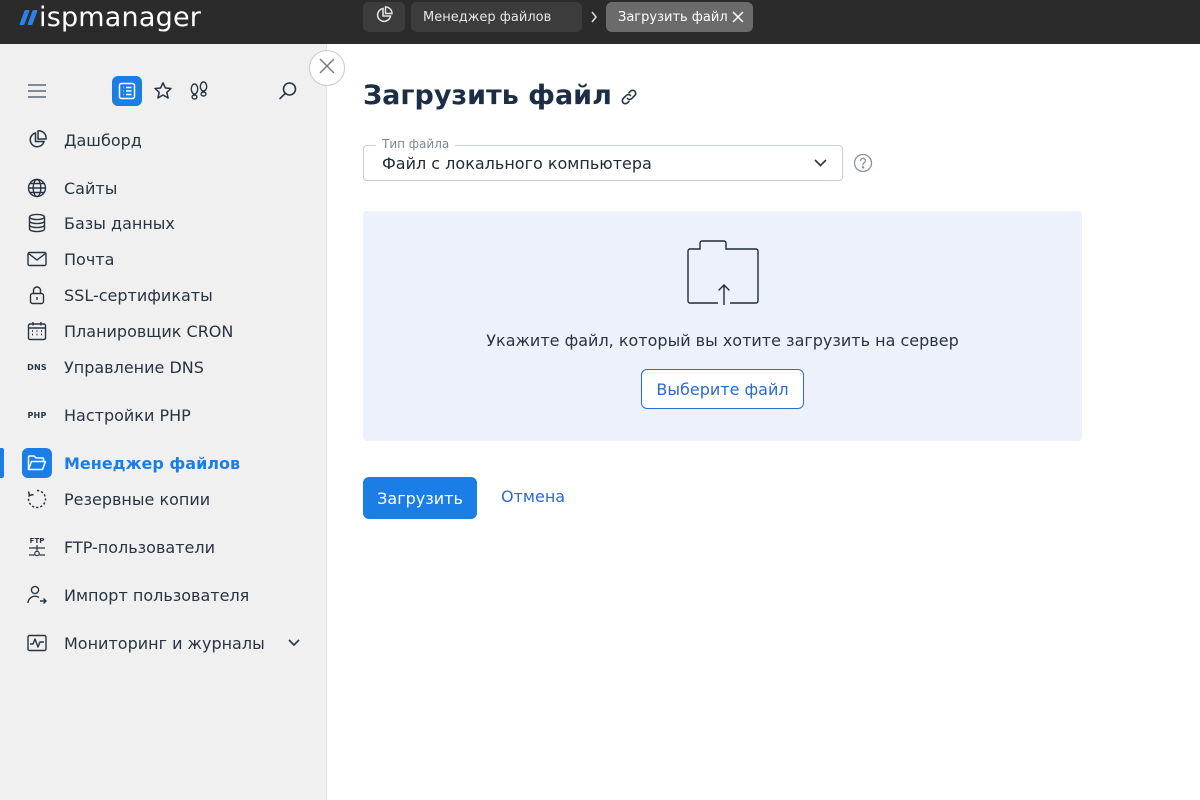  I want to click on sidebar-item-label: Мониторинг и журналы, so click(164, 643).